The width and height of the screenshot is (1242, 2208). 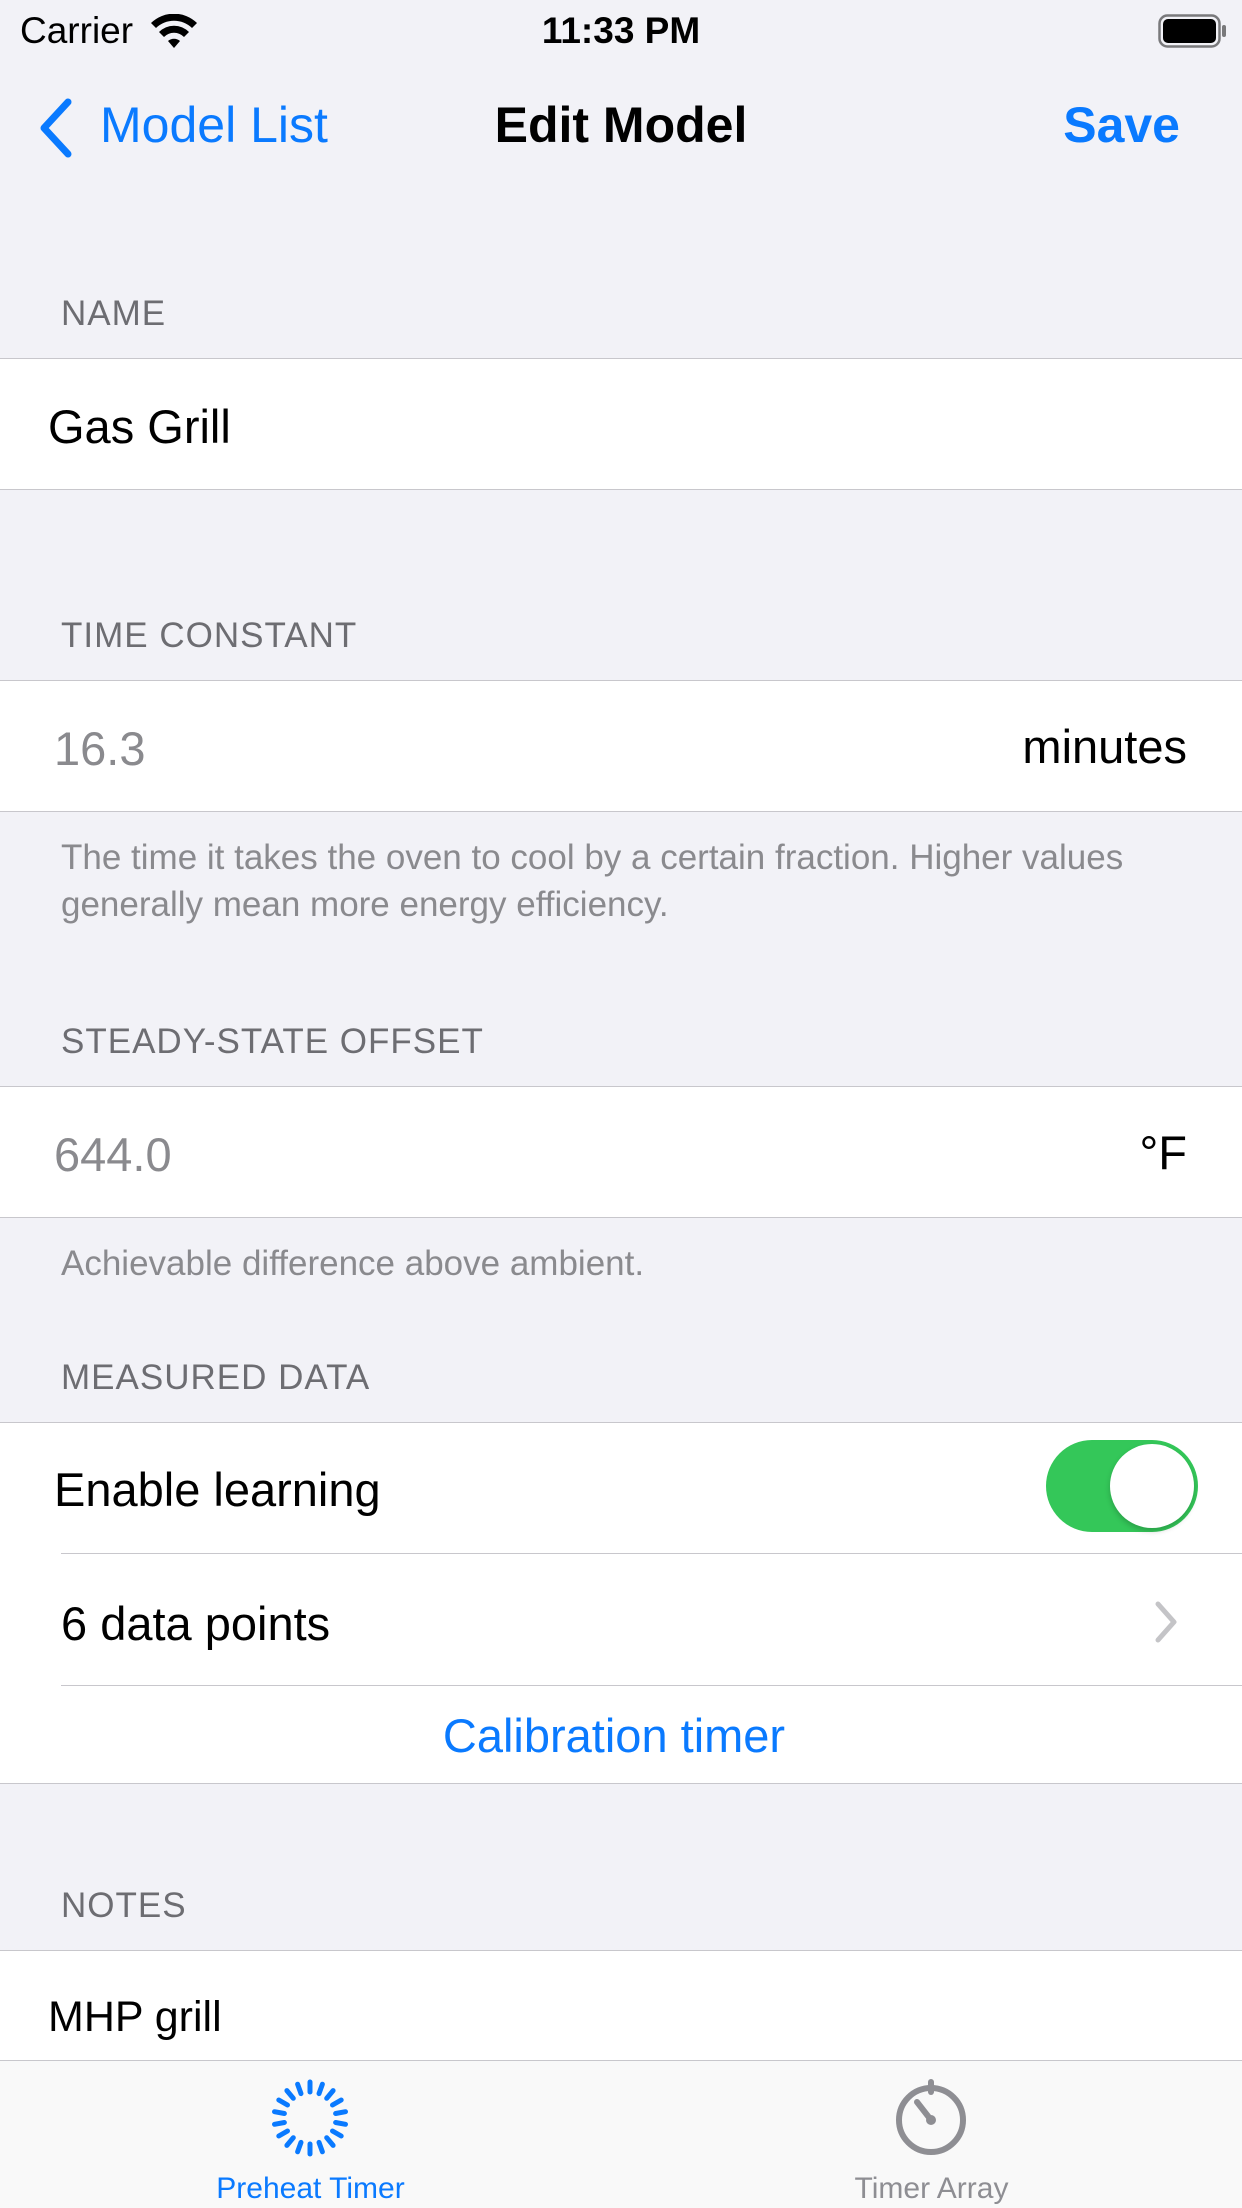 I want to click on steady-state-unit: °F, so click(x=1163, y=1152).